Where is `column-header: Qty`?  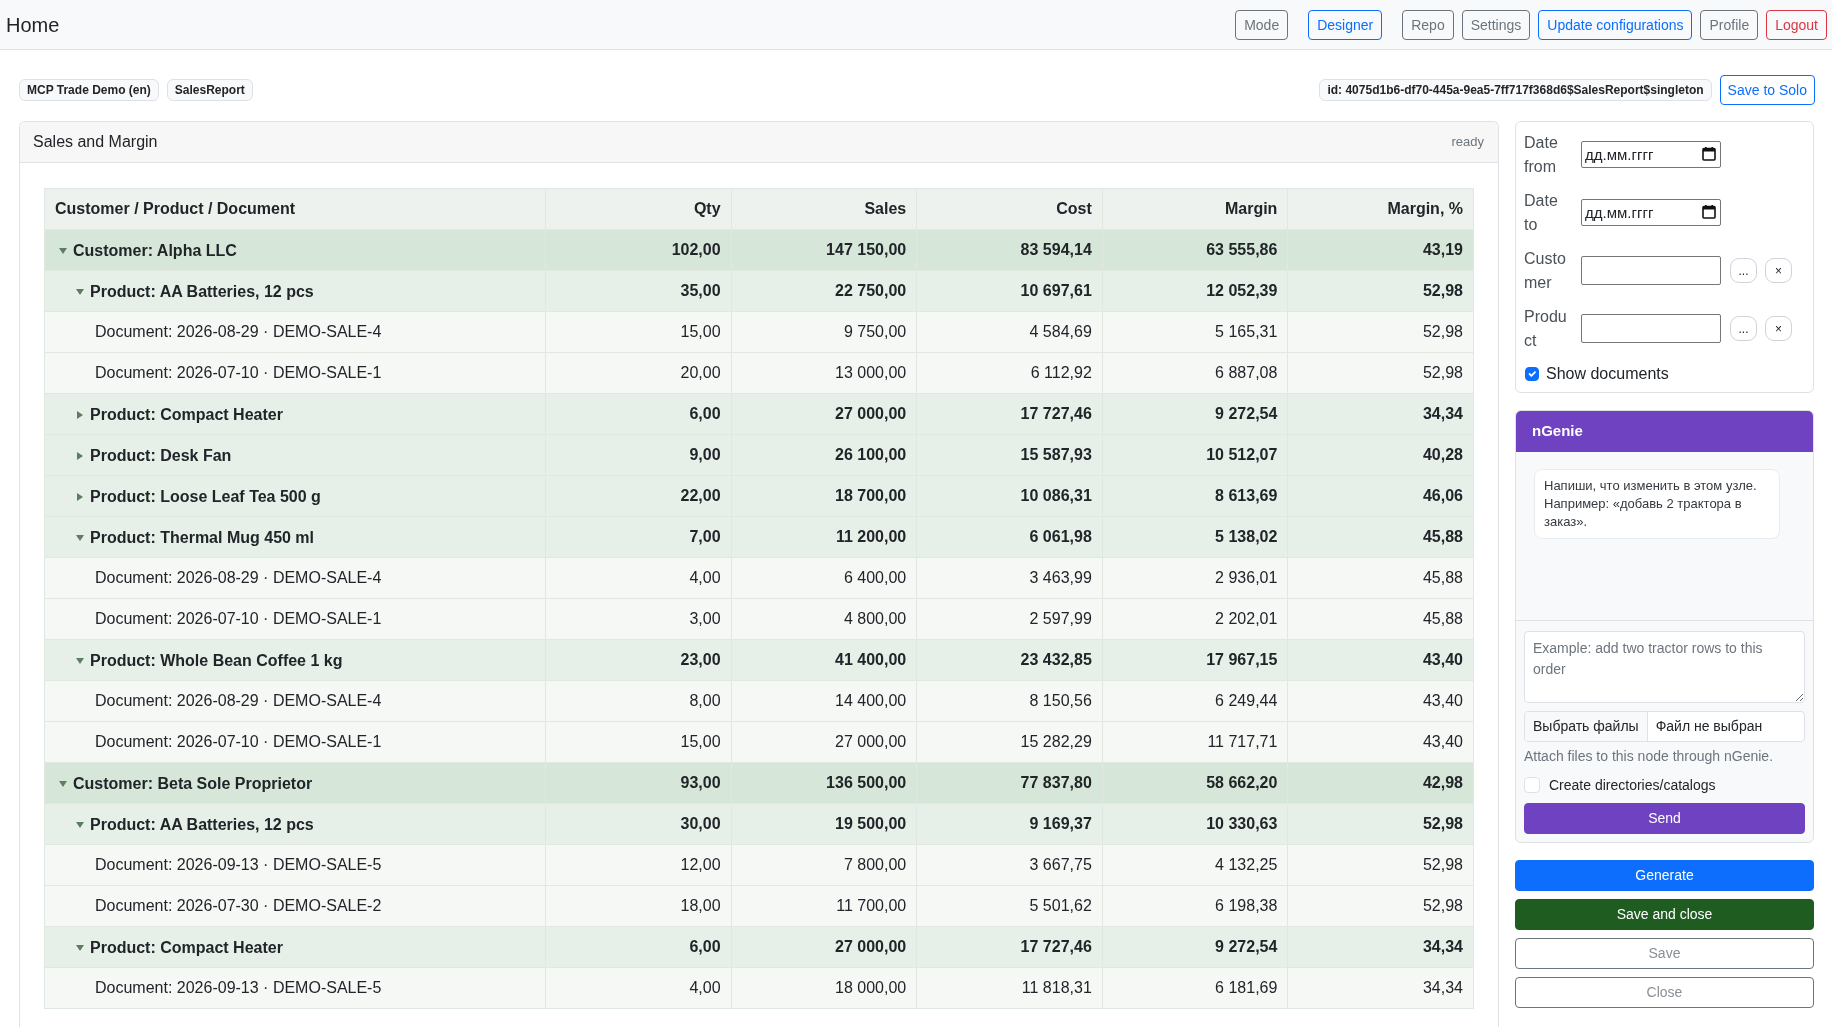 column-header: Qty is located at coordinates (638, 209).